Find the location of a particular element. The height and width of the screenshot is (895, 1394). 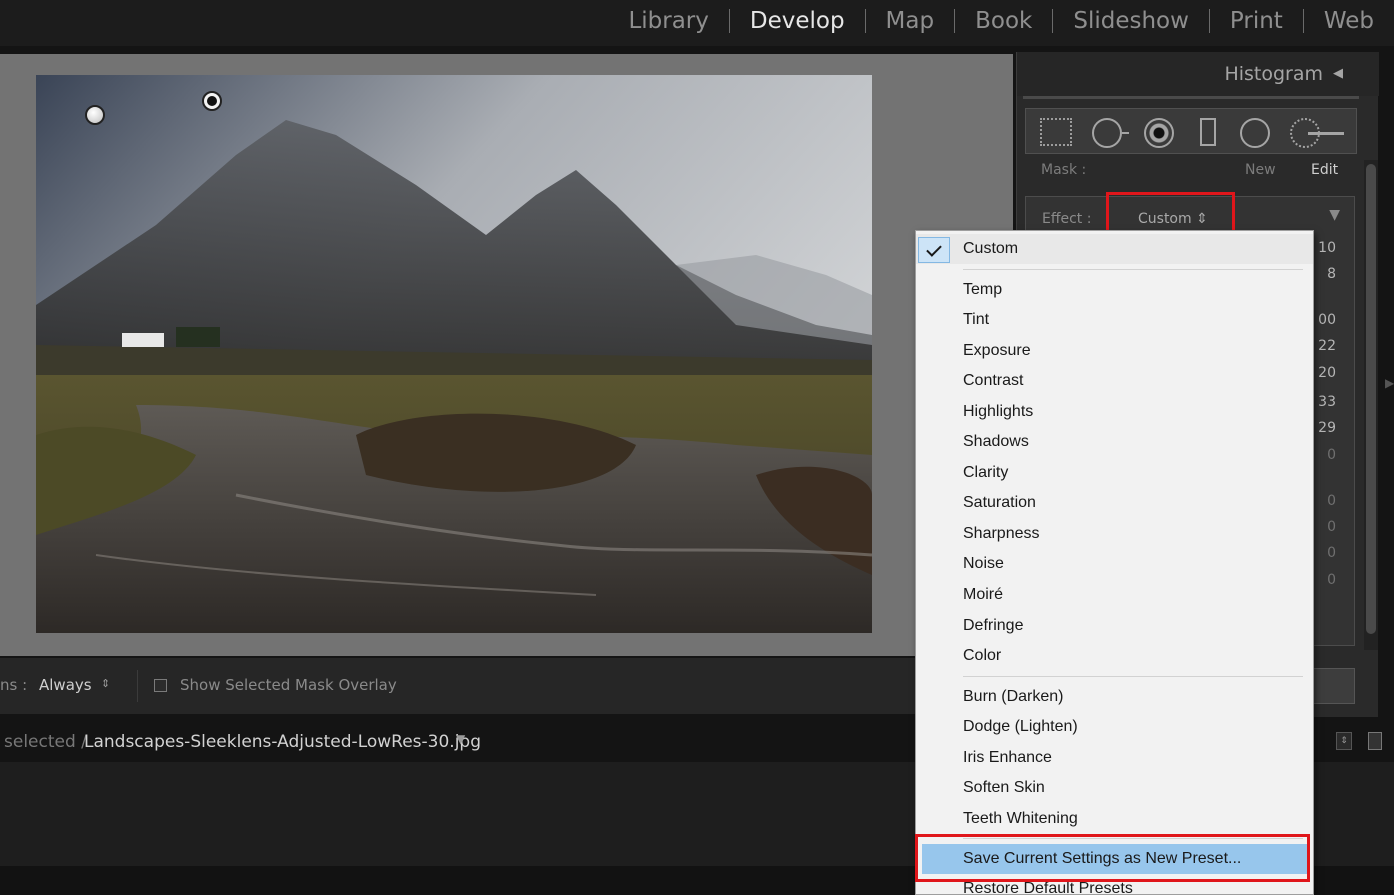

disclosure-triangle-icon: ▼ is located at coordinates (1334, 215).